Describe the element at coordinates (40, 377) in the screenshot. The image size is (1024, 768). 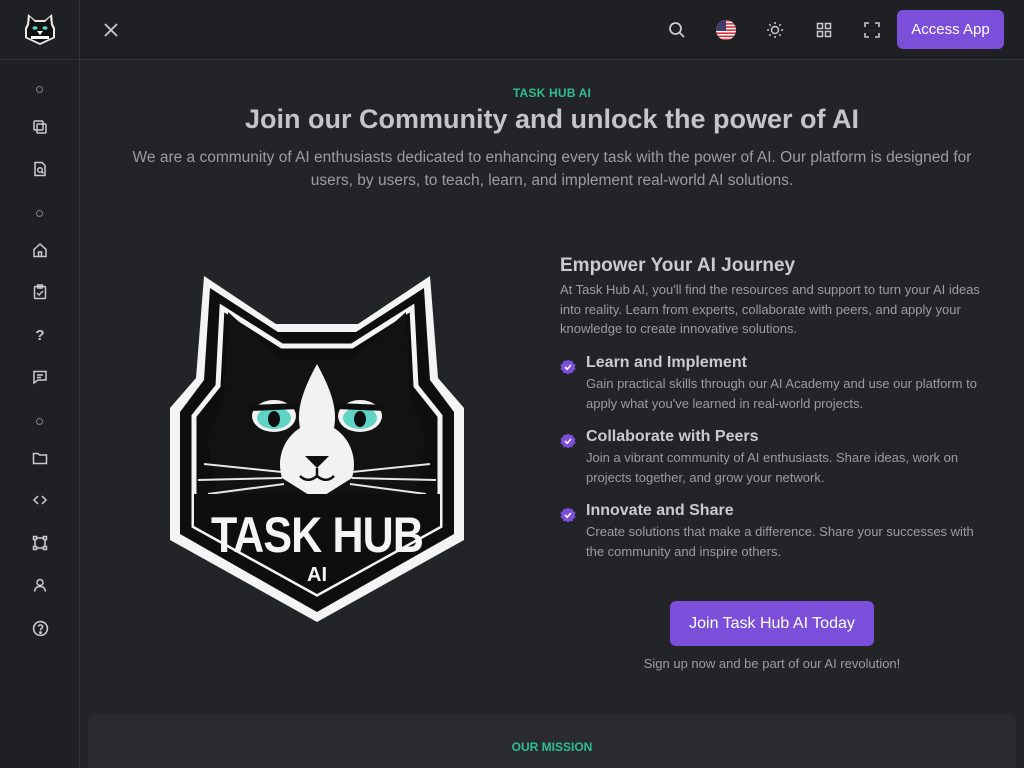
I see `chat-icon` at that location.